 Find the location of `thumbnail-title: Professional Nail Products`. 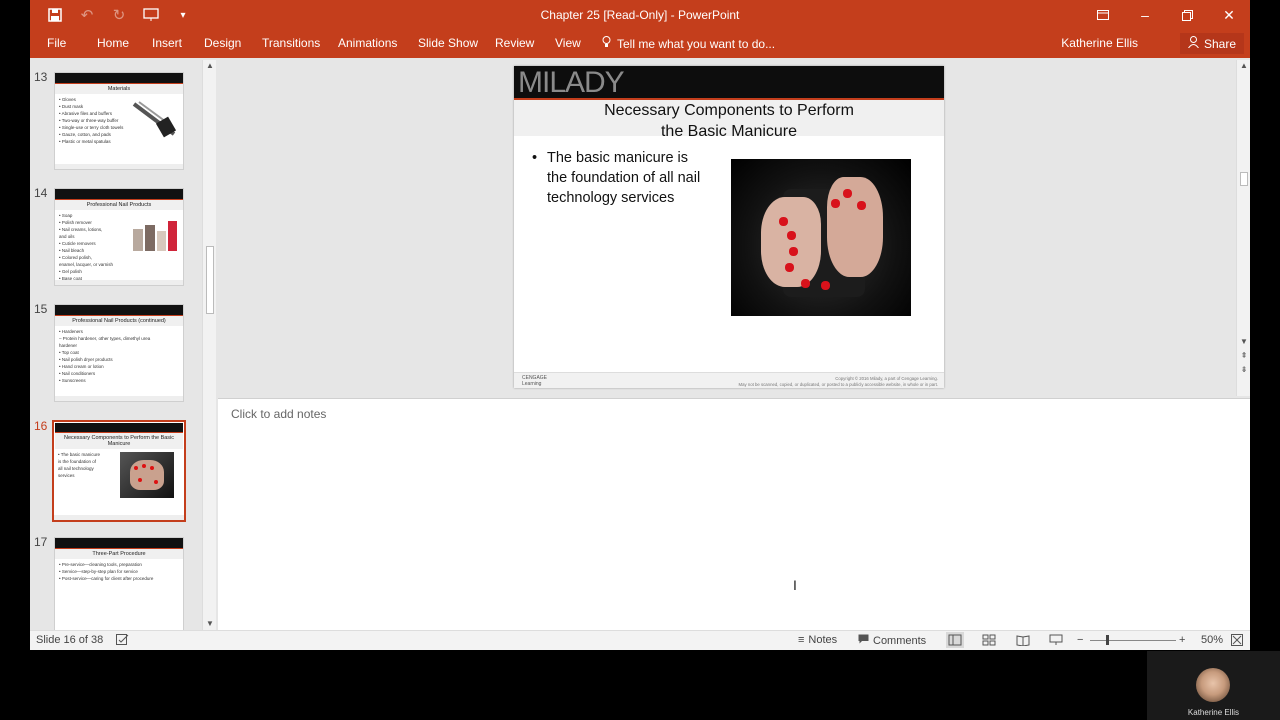

thumbnail-title: Professional Nail Products is located at coordinates (119, 205).